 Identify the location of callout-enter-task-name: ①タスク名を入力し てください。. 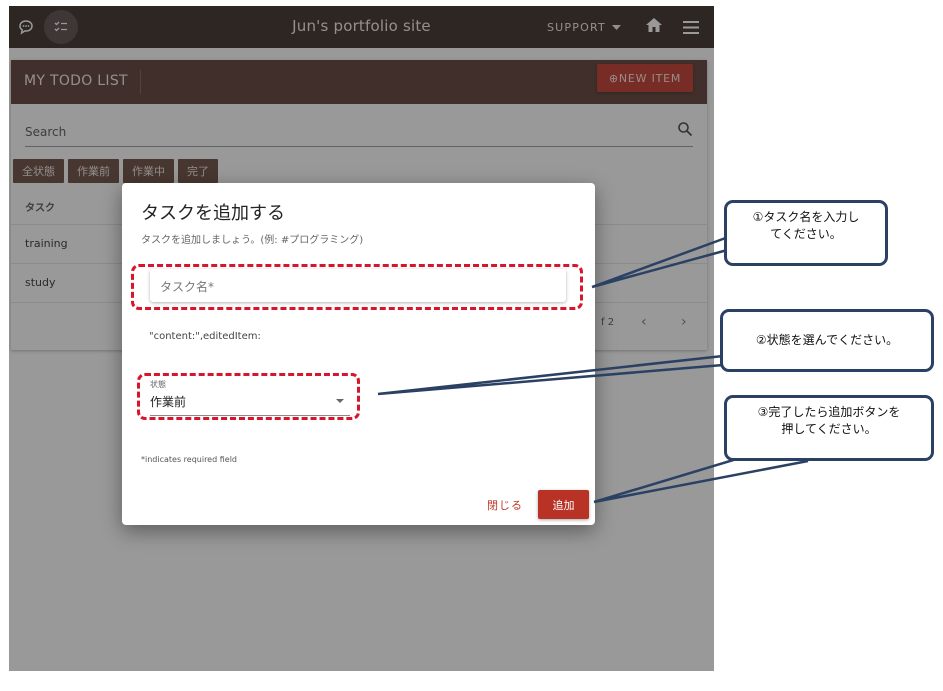
(806, 233).